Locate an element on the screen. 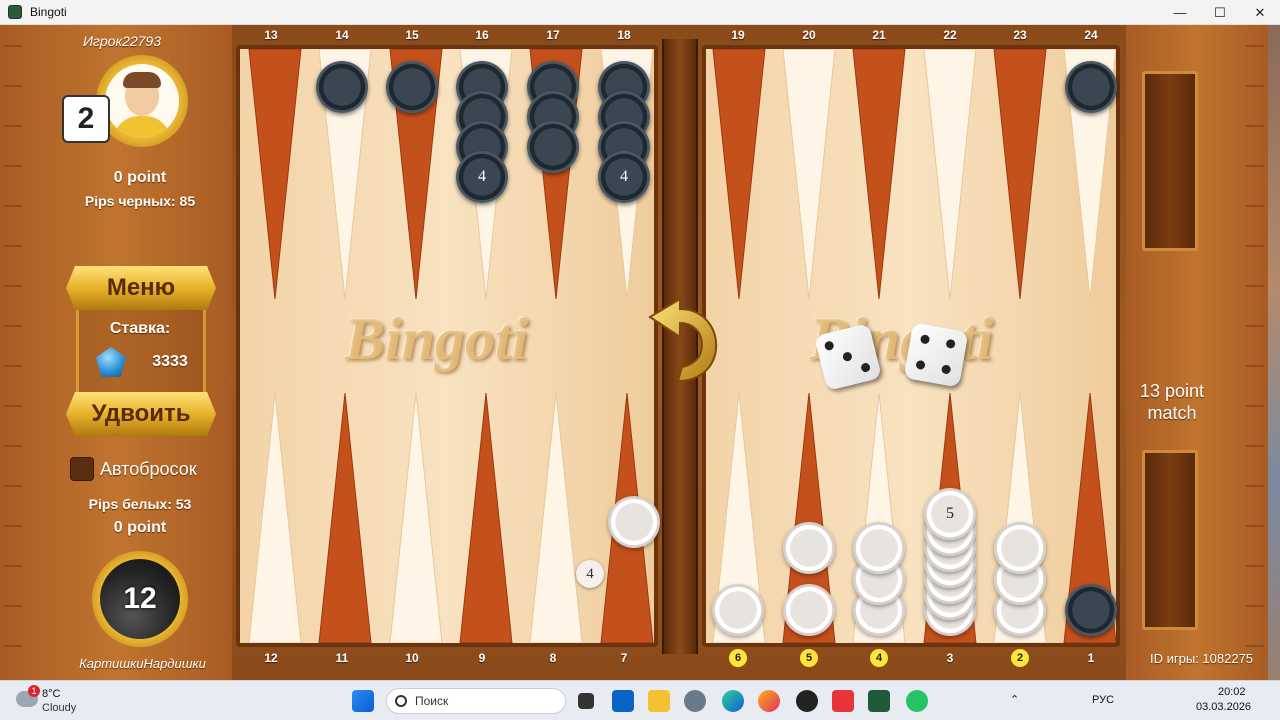  point-number-14: 14 is located at coordinates (342, 35).